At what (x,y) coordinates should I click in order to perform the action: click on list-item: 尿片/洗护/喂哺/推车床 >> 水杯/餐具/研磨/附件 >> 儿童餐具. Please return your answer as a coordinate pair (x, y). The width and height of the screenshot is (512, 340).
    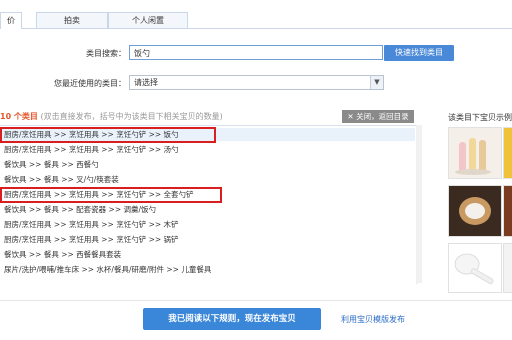
    Looking at the image, I should click on (107, 269).